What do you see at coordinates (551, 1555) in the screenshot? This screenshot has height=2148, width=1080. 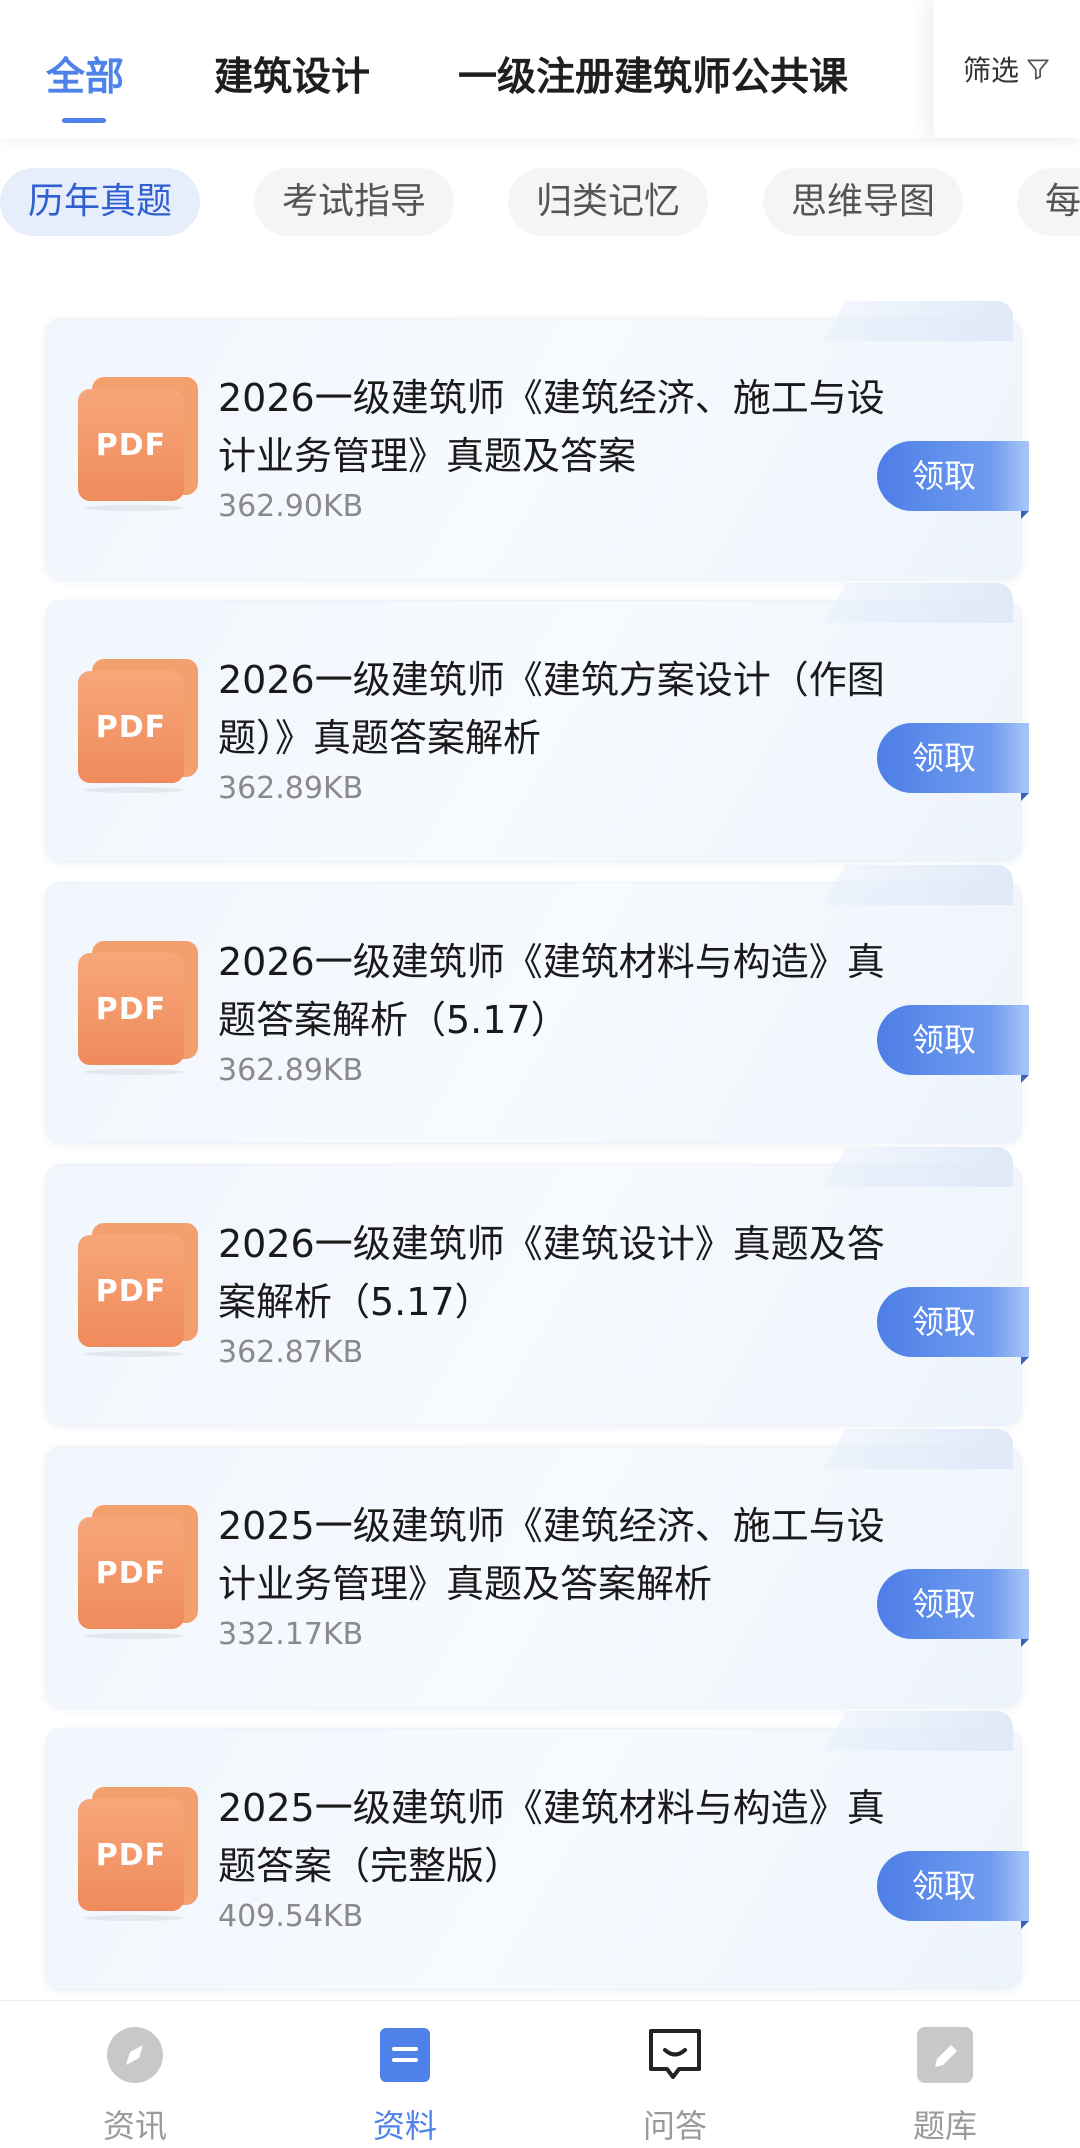 I see `resource-title: 2025一级建筑师《建筑经济、施工与设计业务管理》真题及答案解析` at bounding box center [551, 1555].